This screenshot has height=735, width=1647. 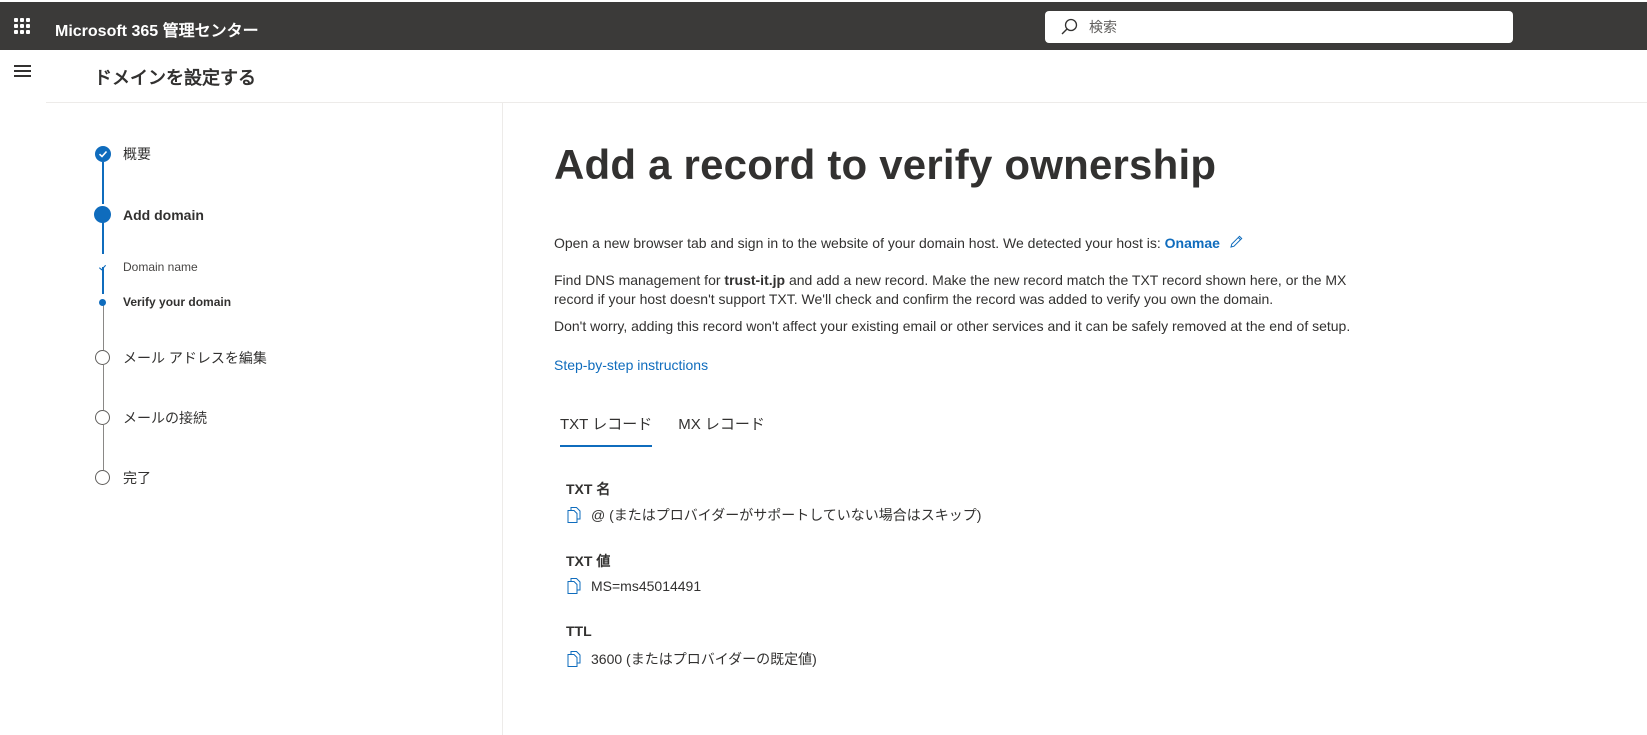 I want to click on top-bar: Microsoft 365 管理センター, so click(x=823, y=25).